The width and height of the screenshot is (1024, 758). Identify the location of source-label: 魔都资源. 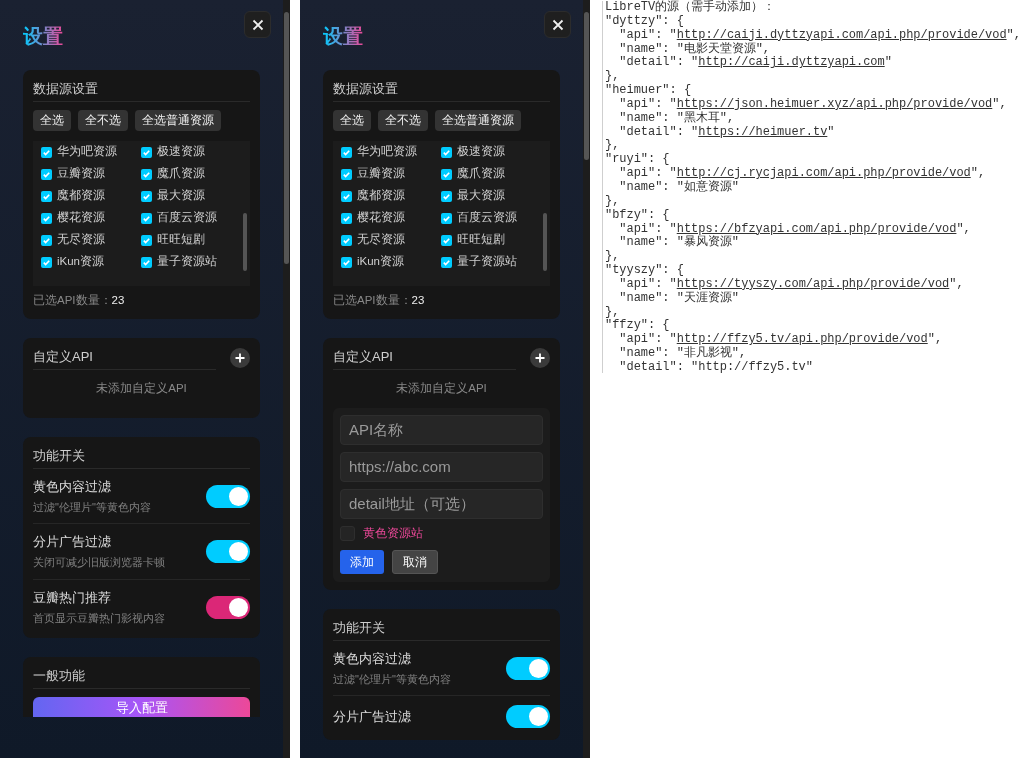
(81, 196).